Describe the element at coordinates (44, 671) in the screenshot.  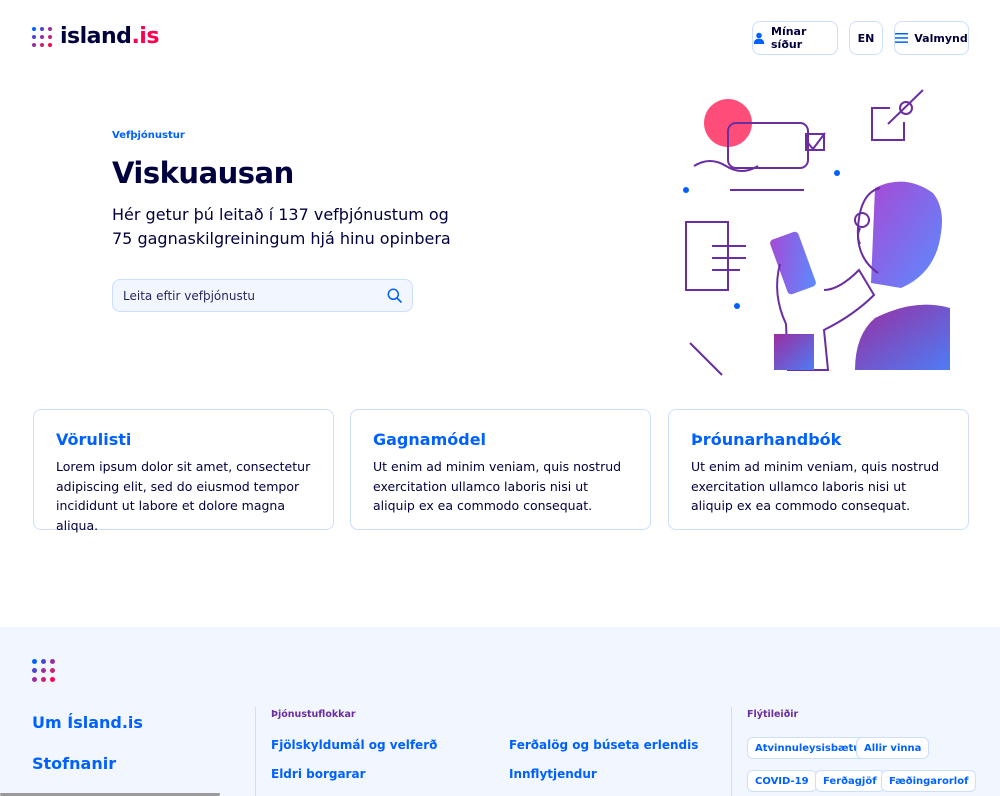
I see `footer-logo-icon` at that location.